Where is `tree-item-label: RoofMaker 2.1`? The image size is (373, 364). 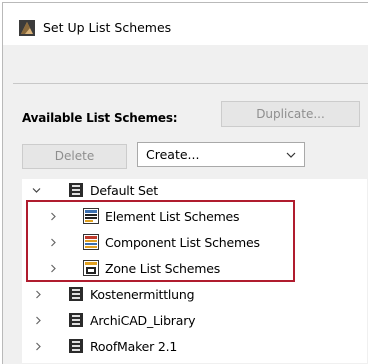 tree-item-label: RoofMaker 2.1 is located at coordinates (134, 346).